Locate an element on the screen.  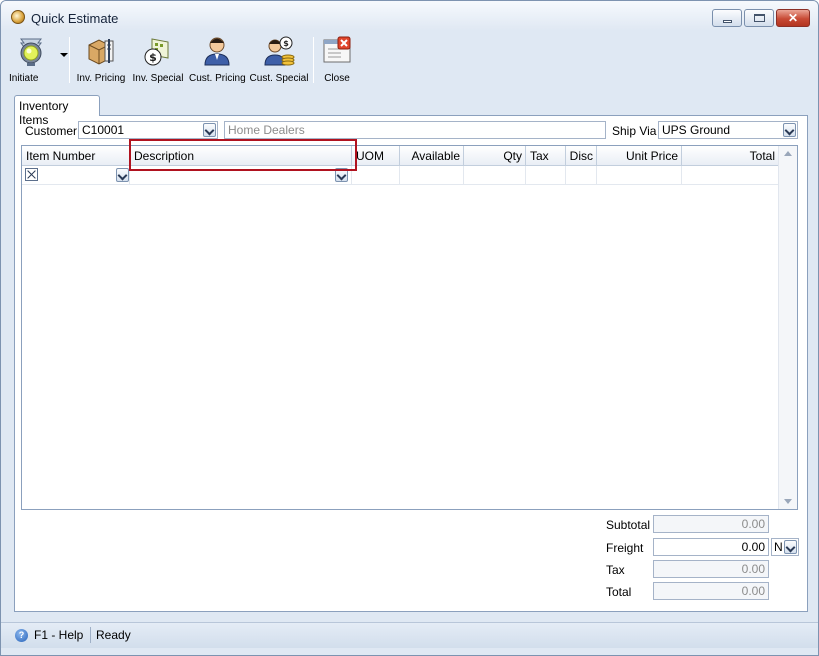
inv-special-label: Inv. Special is located at coordinates (158, 78).